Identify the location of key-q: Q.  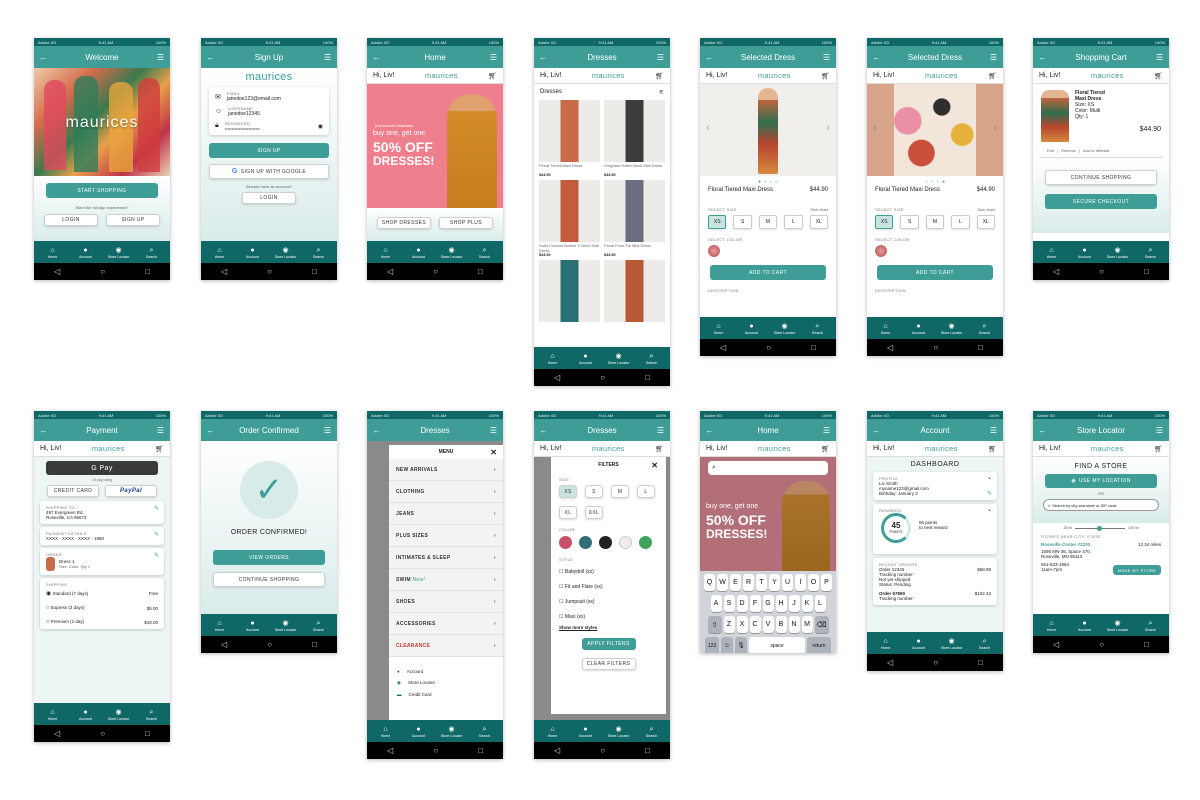
(709, 582).